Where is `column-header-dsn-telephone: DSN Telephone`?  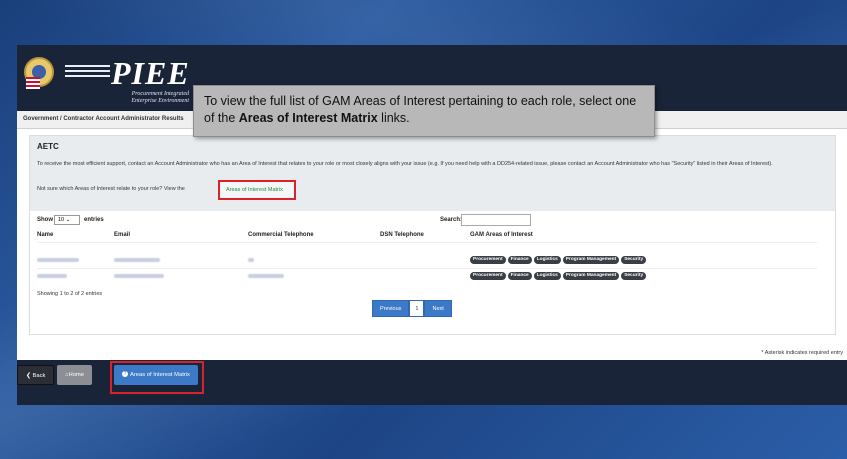 column-header-dsn-telephone: DSN Telephone is located at coordinates (402, 235).